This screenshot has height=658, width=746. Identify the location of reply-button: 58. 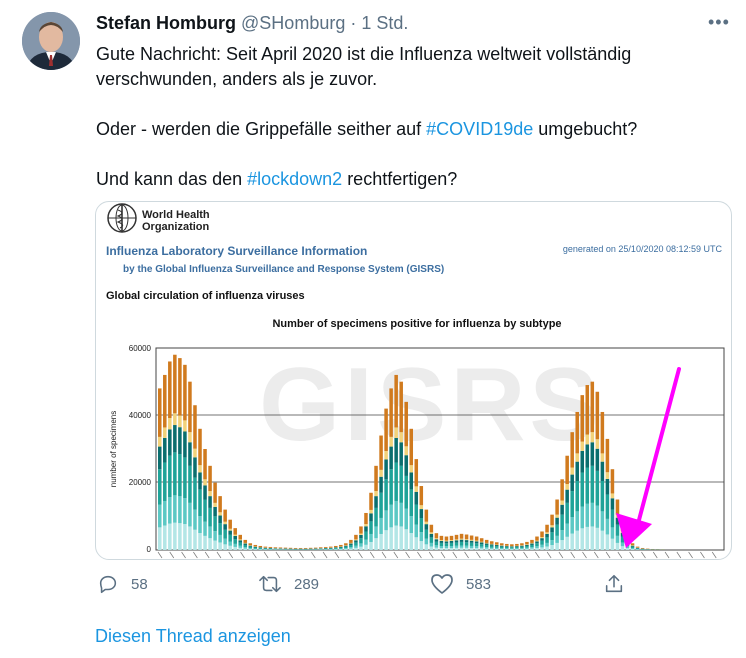
(122, 584).